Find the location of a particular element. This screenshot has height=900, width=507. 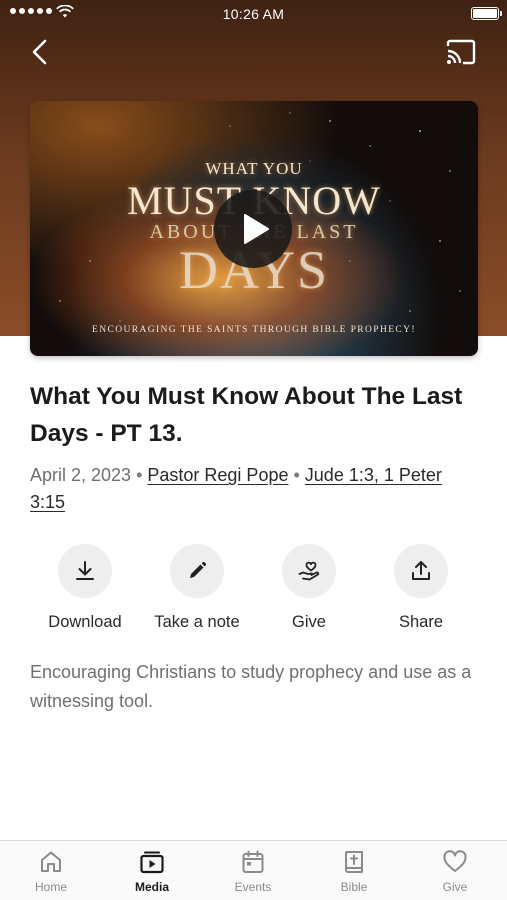

speaker-link: Pastor Regi Pope is located at coordinates (217, 475).